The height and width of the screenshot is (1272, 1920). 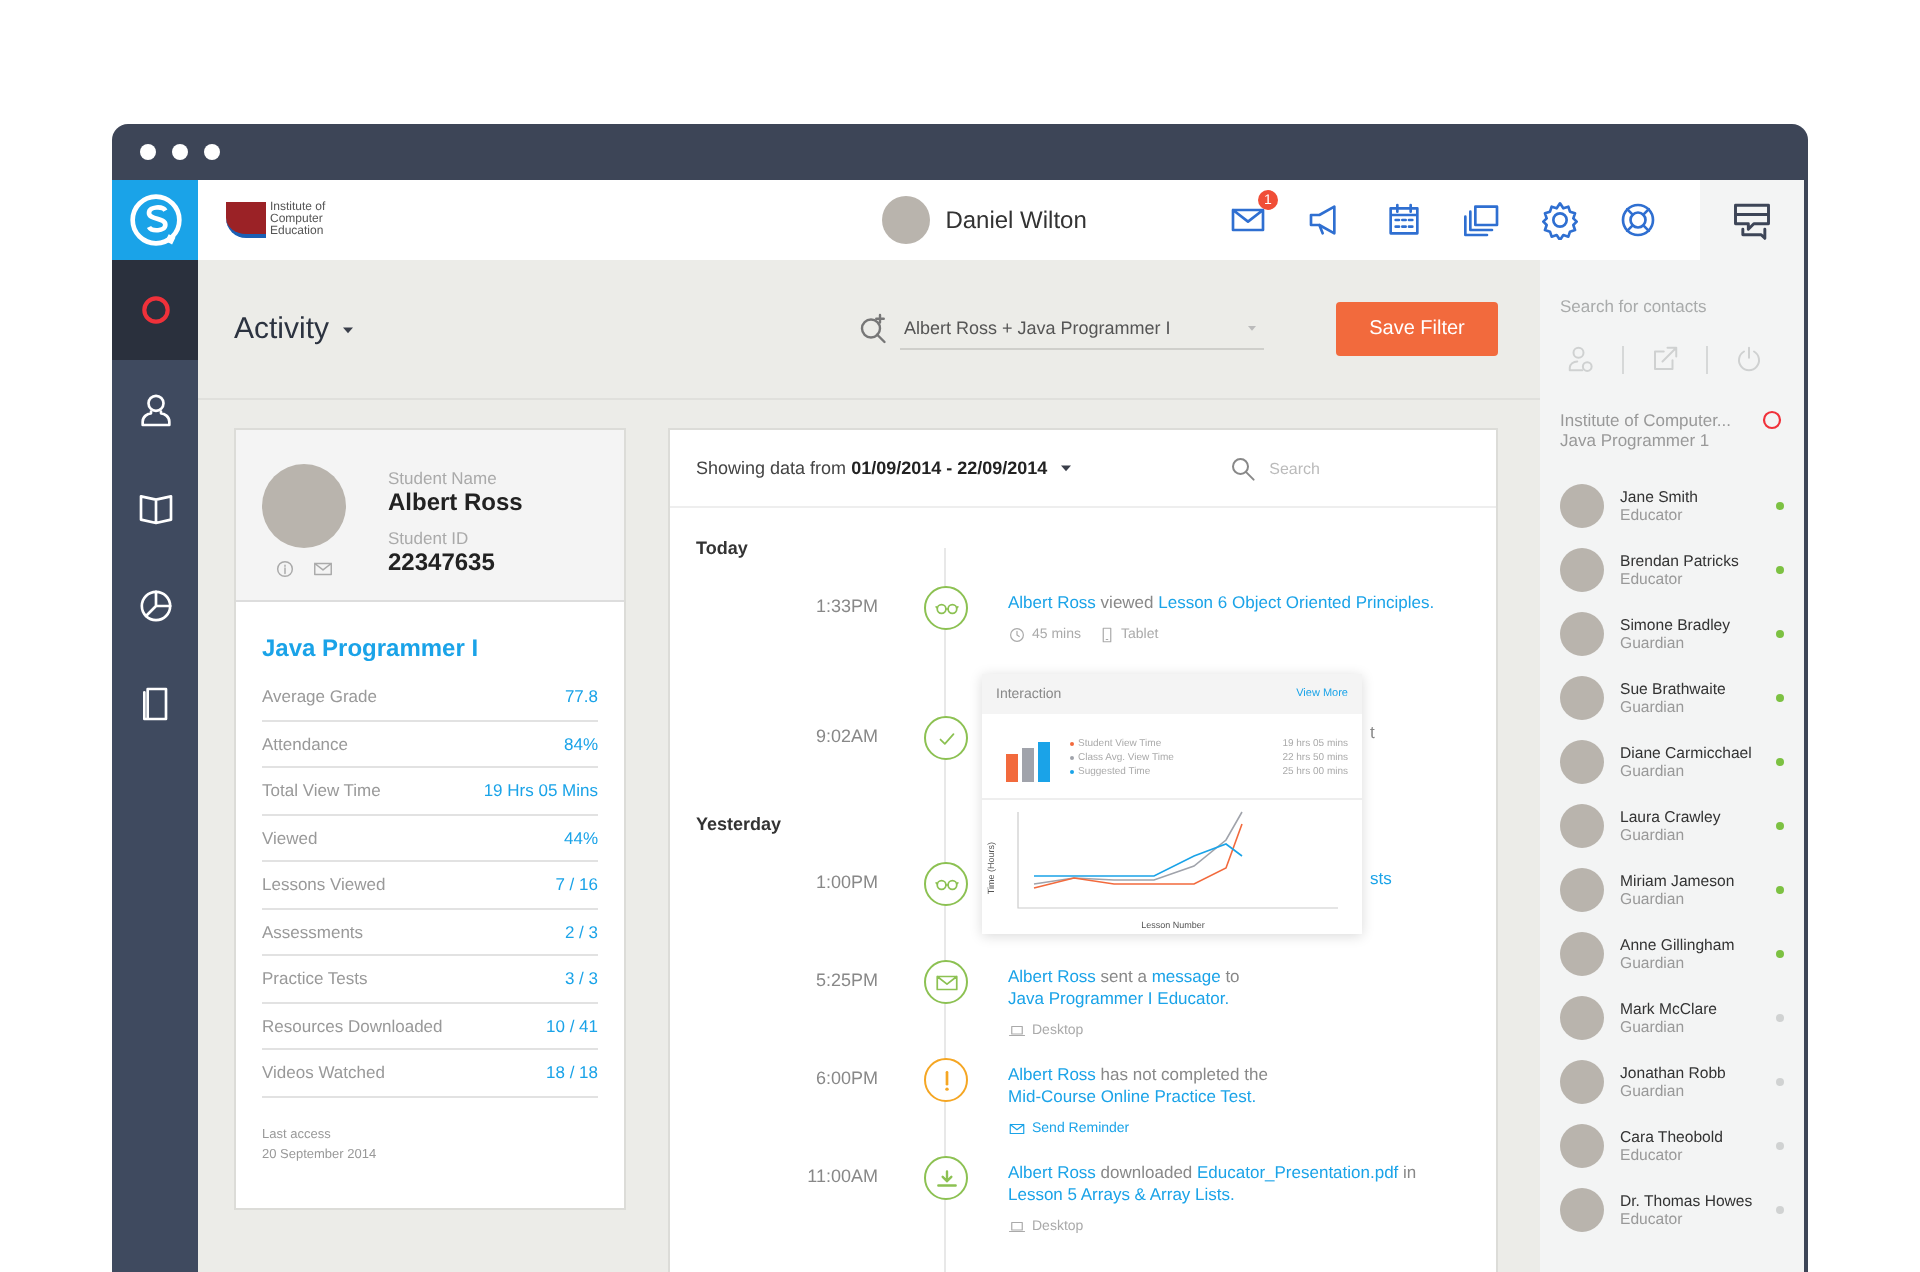 I want to click on activity-text: t, so click(x=1372, y=733).